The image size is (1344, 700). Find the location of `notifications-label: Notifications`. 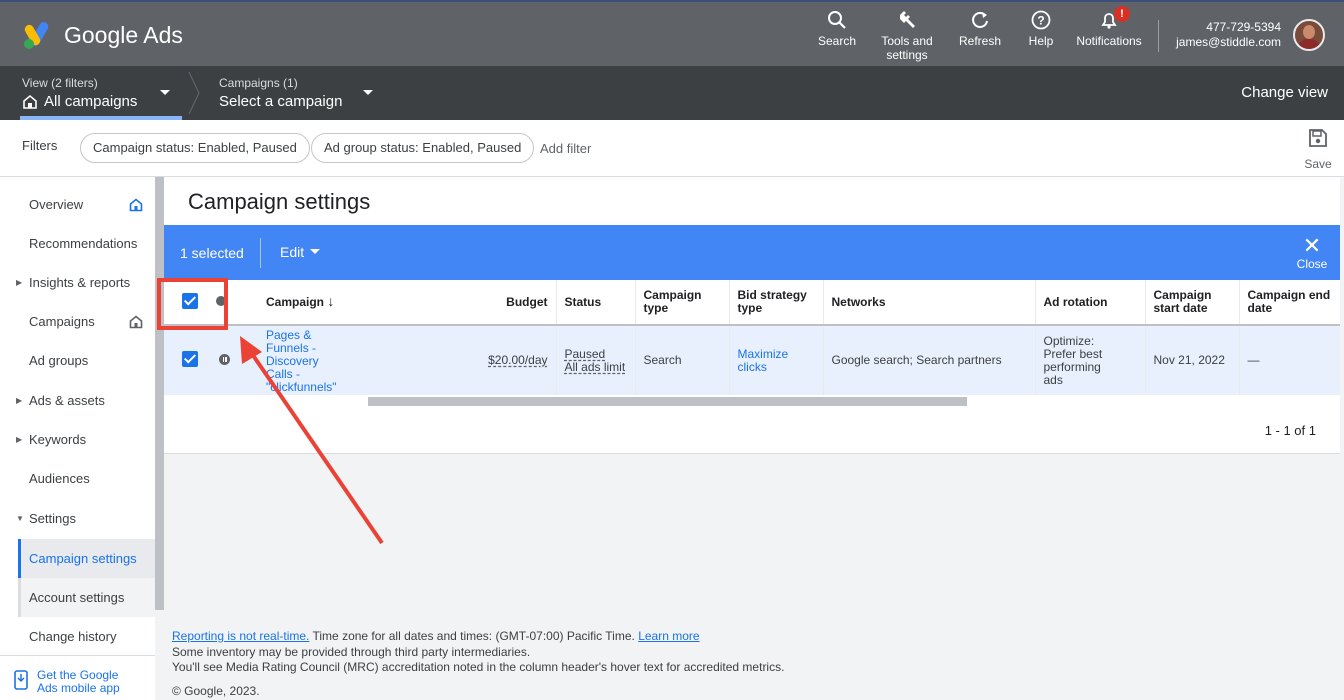

notifications-label: Notifications is located at coordinates (1109, 41).